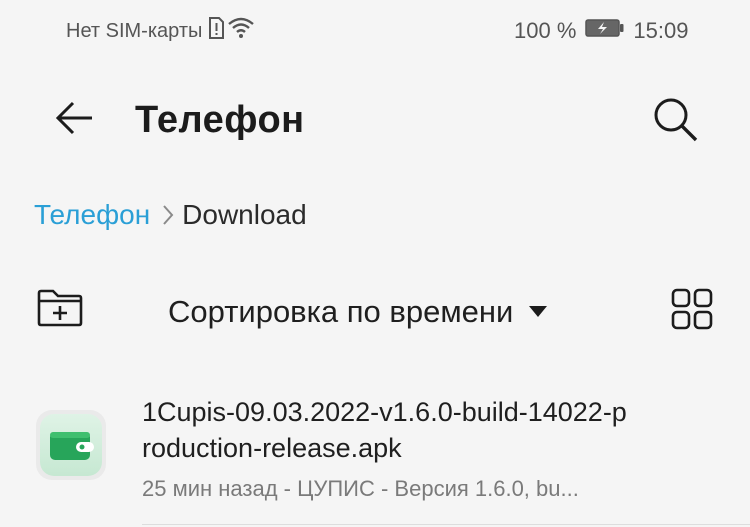 The height and width of the screenshot is (527, 750). What do you see at coordinates (92, 215) in the screenshot?
I see `breadcrumb-root: Телефон` at bounding box center [92, 215].